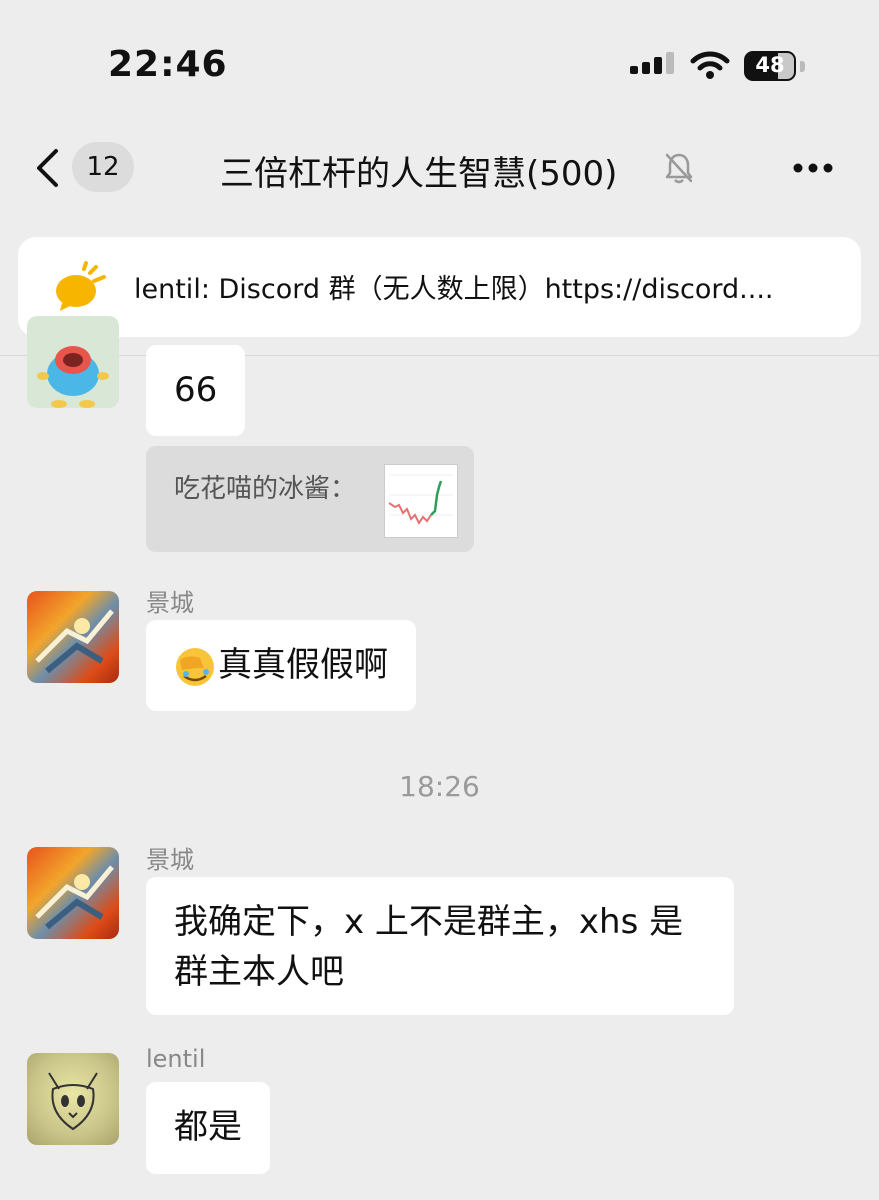 The image size is (879, 1200). I want to click on chevron-left-icon, so click(47, 168).